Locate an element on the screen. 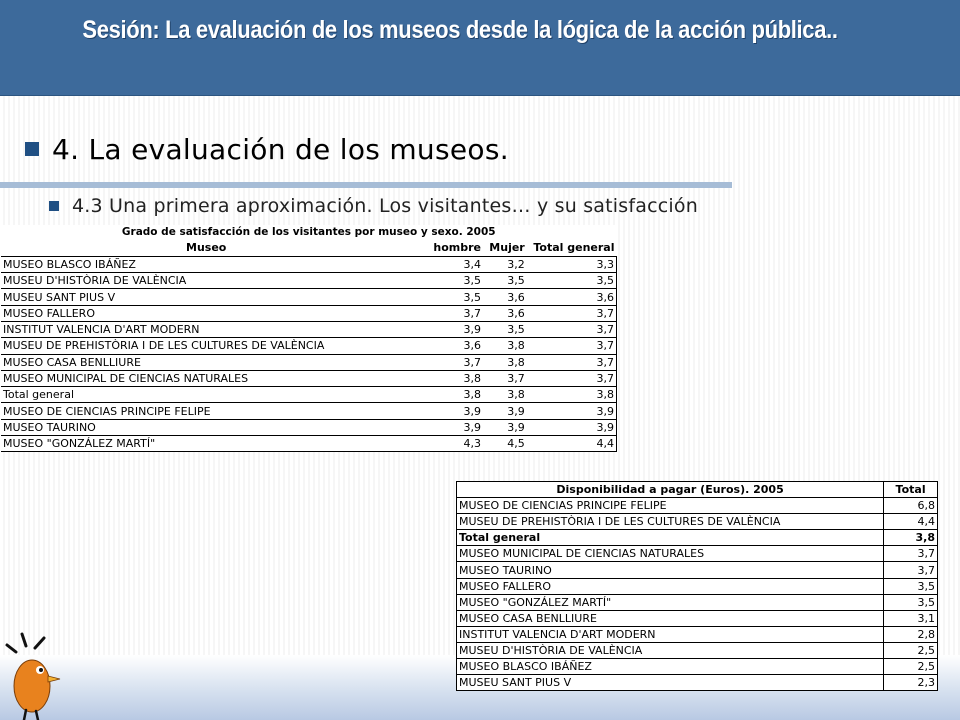 This screenshot has height=720, width=960. column-header-mujer: Mujer is located at coordinates (504, 248).